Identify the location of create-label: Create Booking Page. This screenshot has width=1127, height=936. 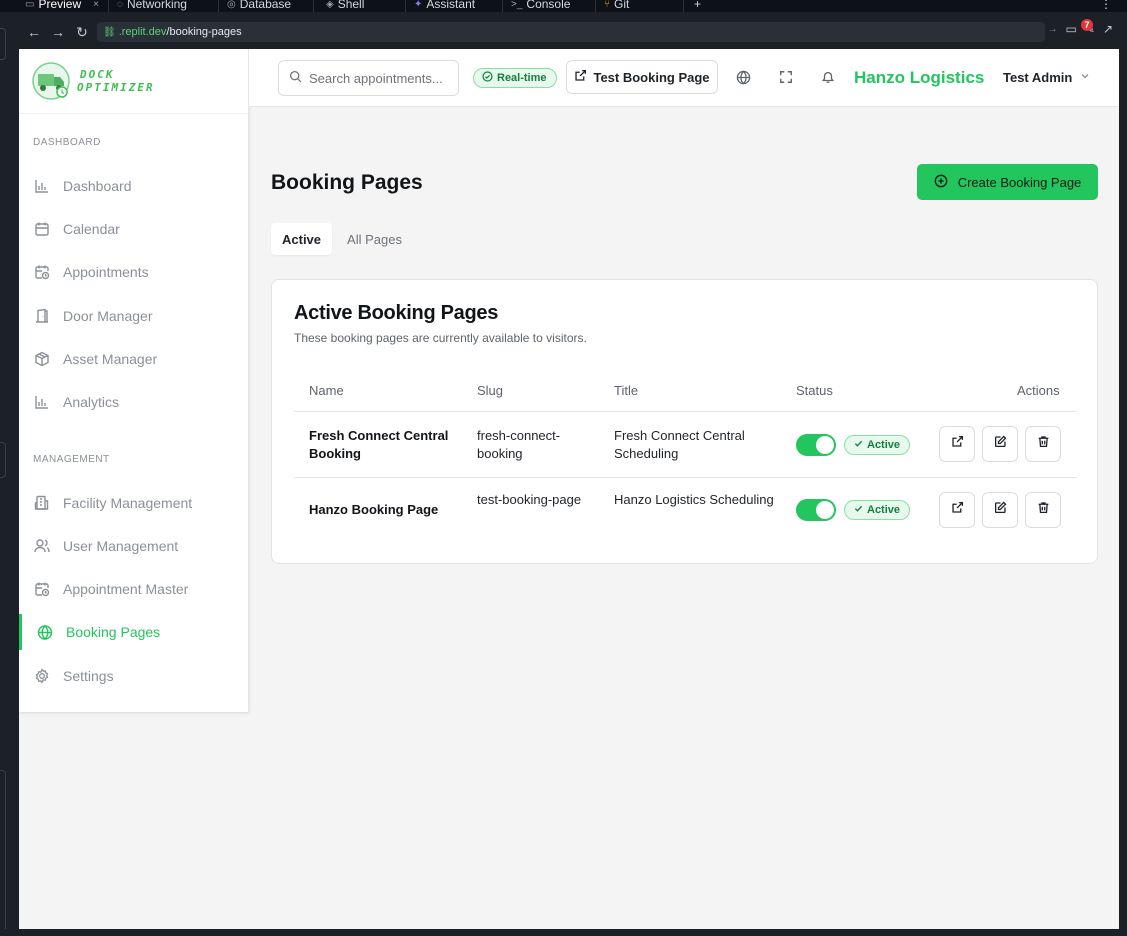
(1019, 182).